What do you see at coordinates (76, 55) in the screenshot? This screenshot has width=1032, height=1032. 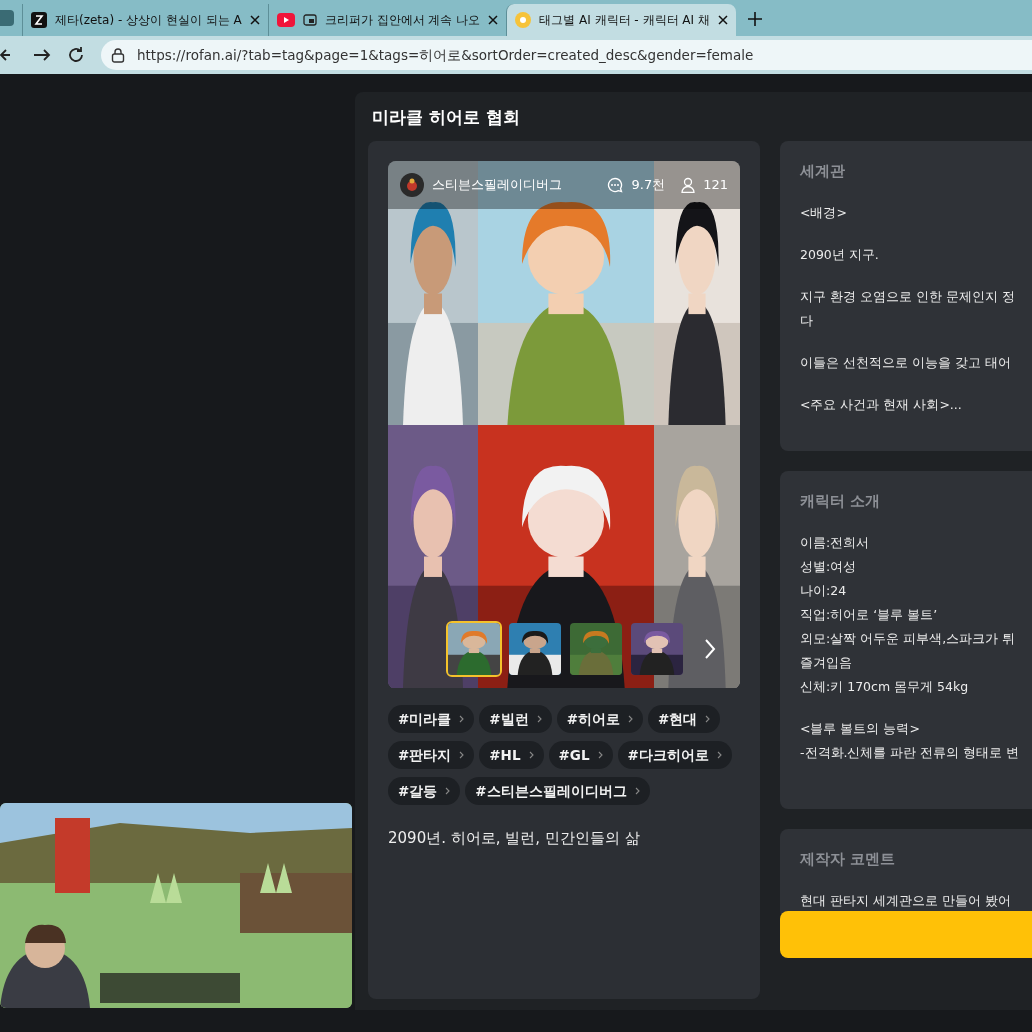 I see `reload-icon` at bounding box center [76, 55].